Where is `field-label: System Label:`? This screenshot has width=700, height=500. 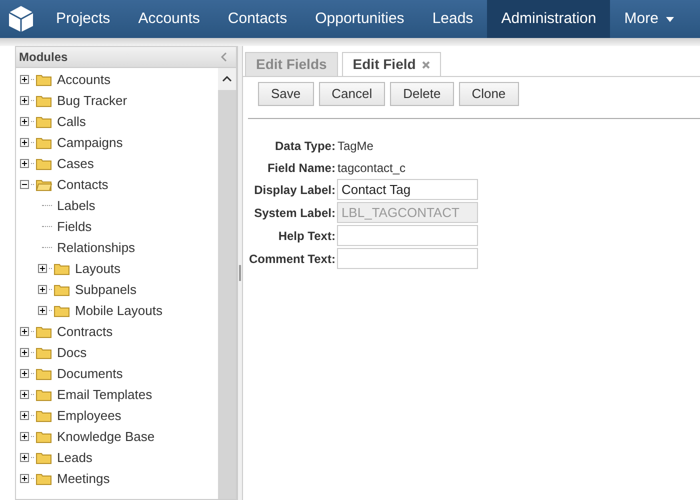 field-label: System Label: is located at coordinates (294, 213).